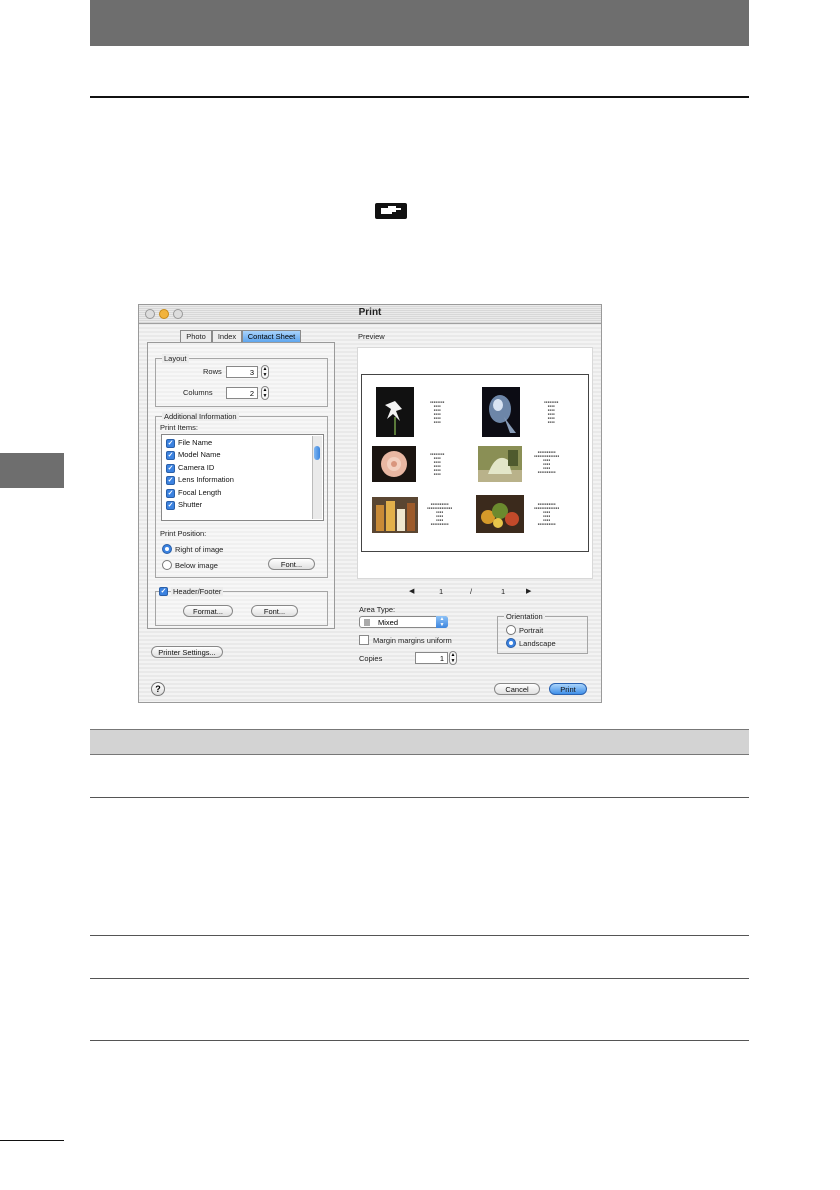 Image resolution: width=840 pixels, height=1190 pixels. I want to click on orientation-group: Orientation Portrait Landscape, so click(542, 633).